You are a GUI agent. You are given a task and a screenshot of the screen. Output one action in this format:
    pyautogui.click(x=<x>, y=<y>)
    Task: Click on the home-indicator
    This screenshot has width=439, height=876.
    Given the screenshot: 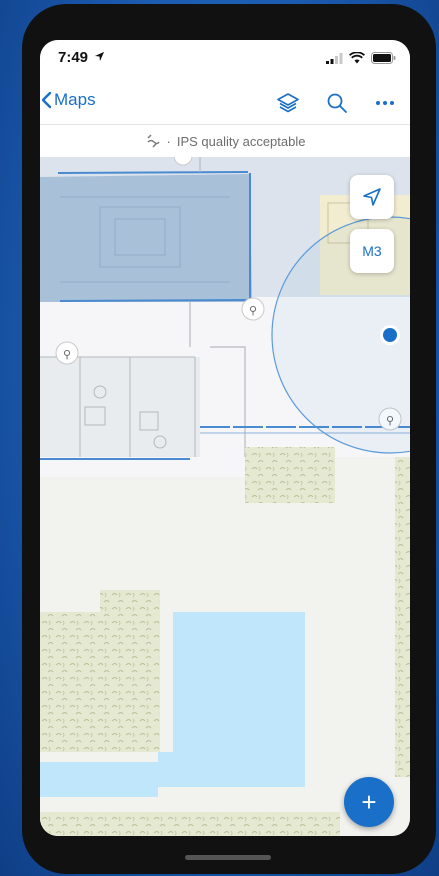 What is the action you would take?
    pyautogui.click(x=228, y=857)
    